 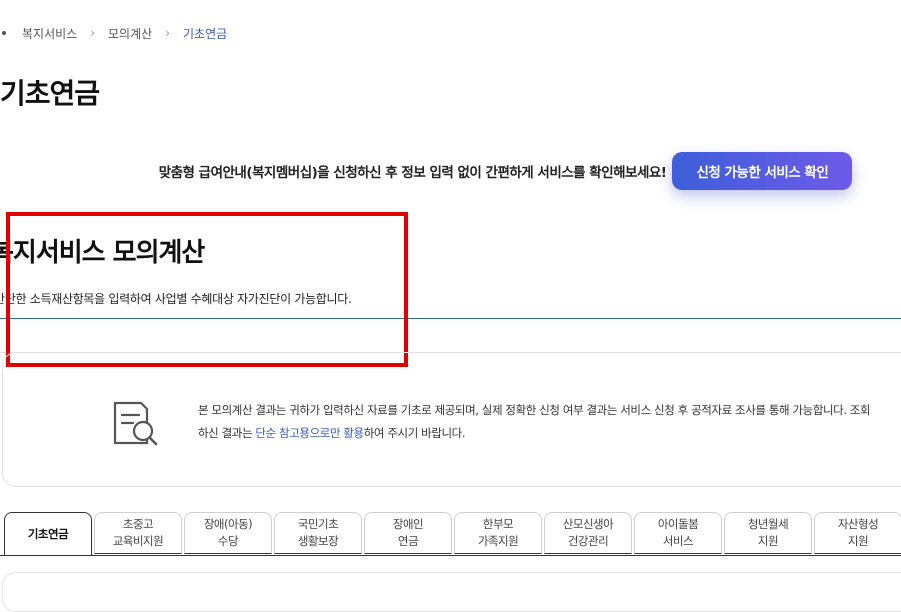 What do you see at coordinates (768, 524) in the screenshot?
I see `tab-label: 청년월세` at bounding box center [768, 524].